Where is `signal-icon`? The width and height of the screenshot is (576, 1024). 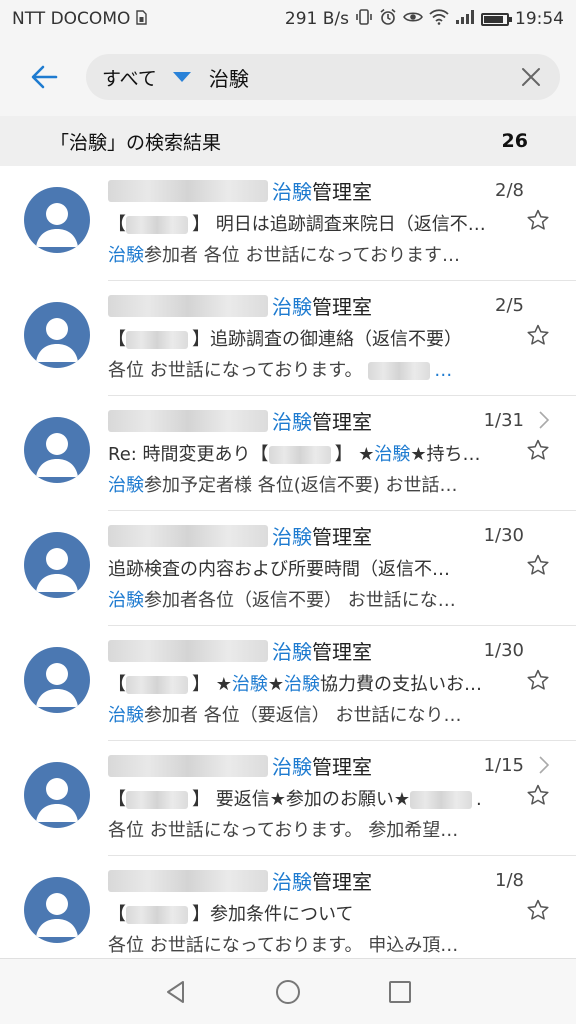
signal-icon is located at coordinates (465, 19).